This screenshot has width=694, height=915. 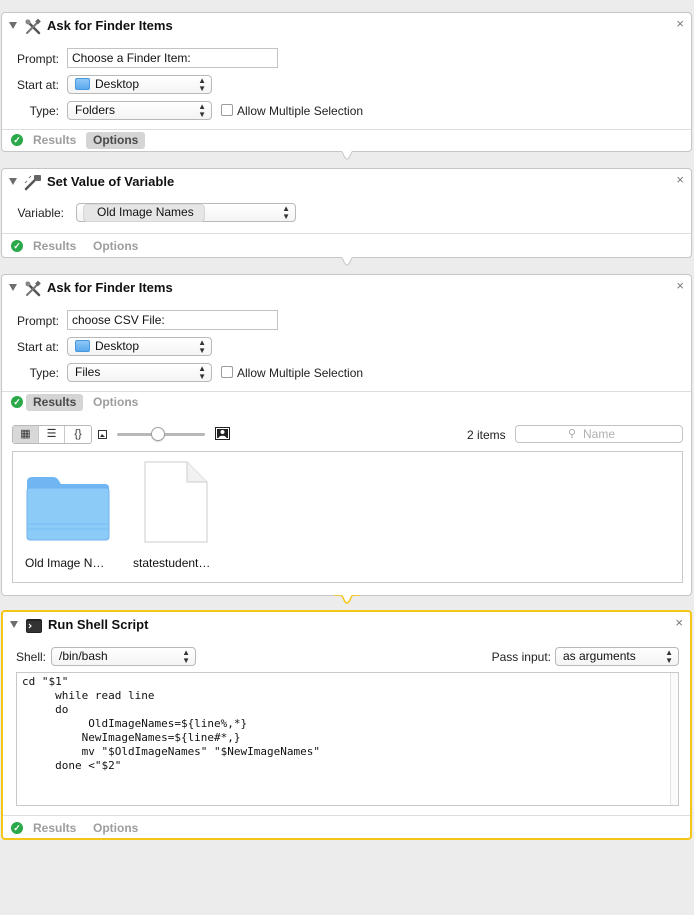 I want to click on type-value: Folders, so click(x=95, y=110).